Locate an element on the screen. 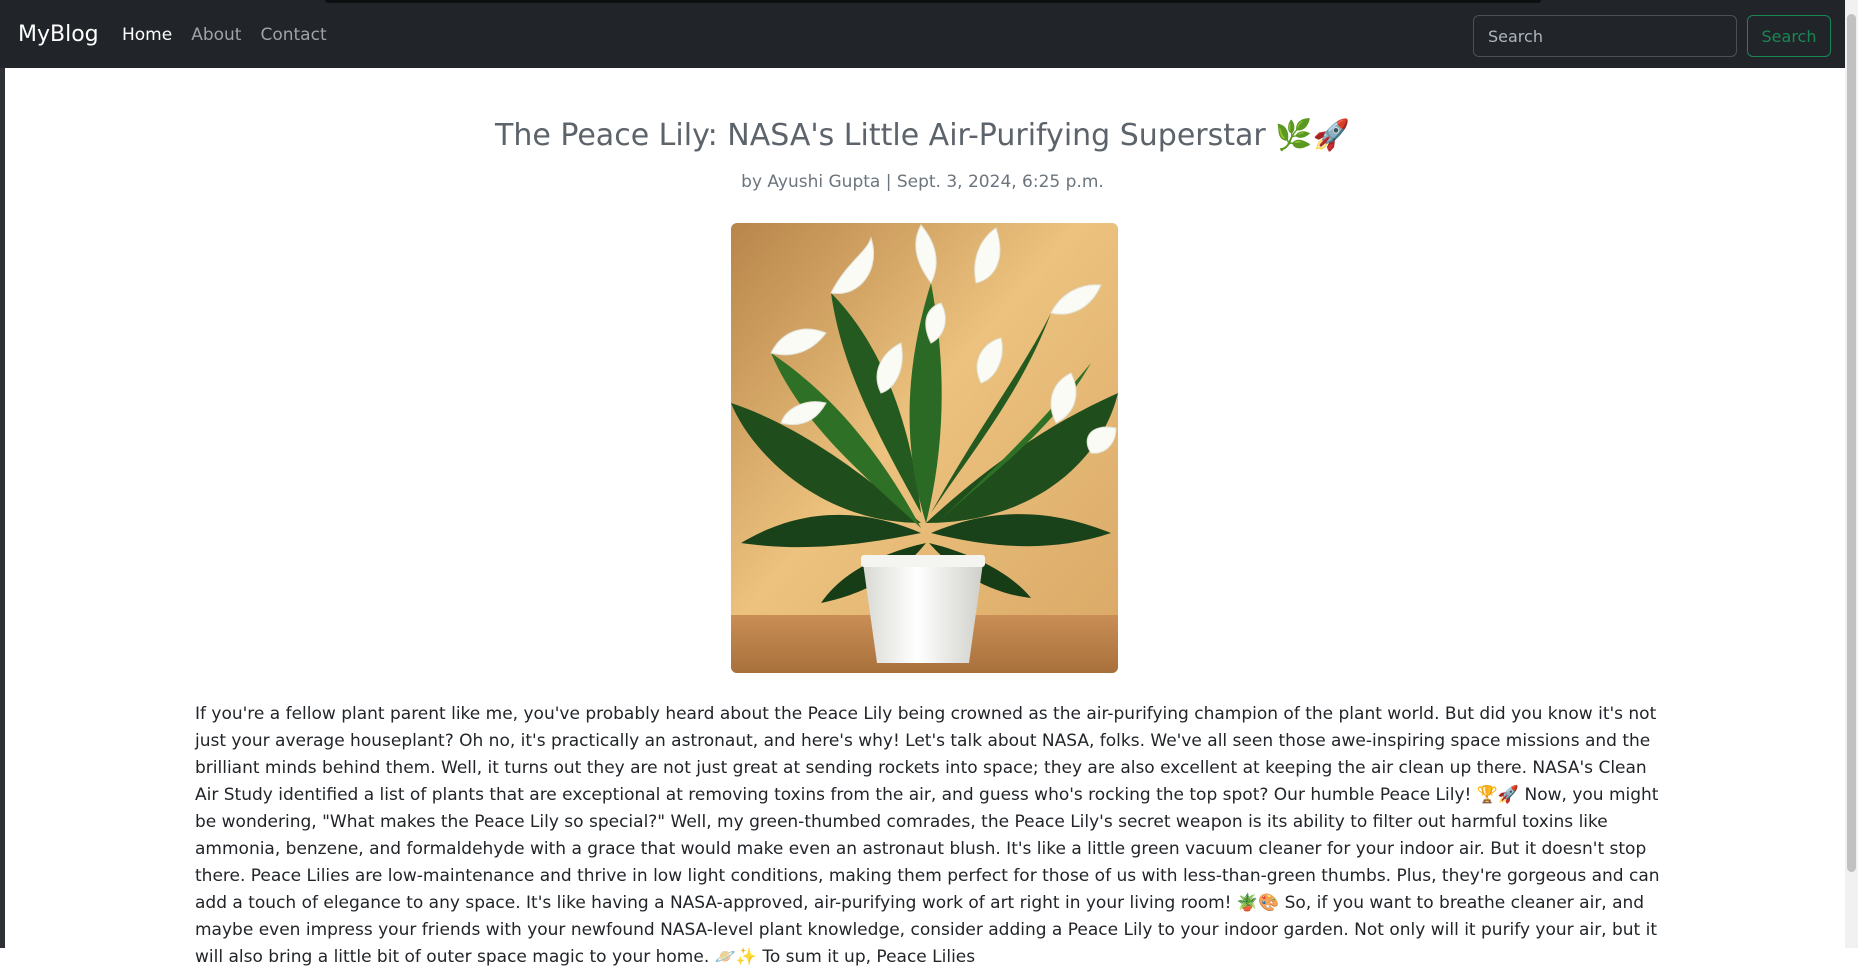  nav-links: Home About Contact is located at coordinates (224, 35).